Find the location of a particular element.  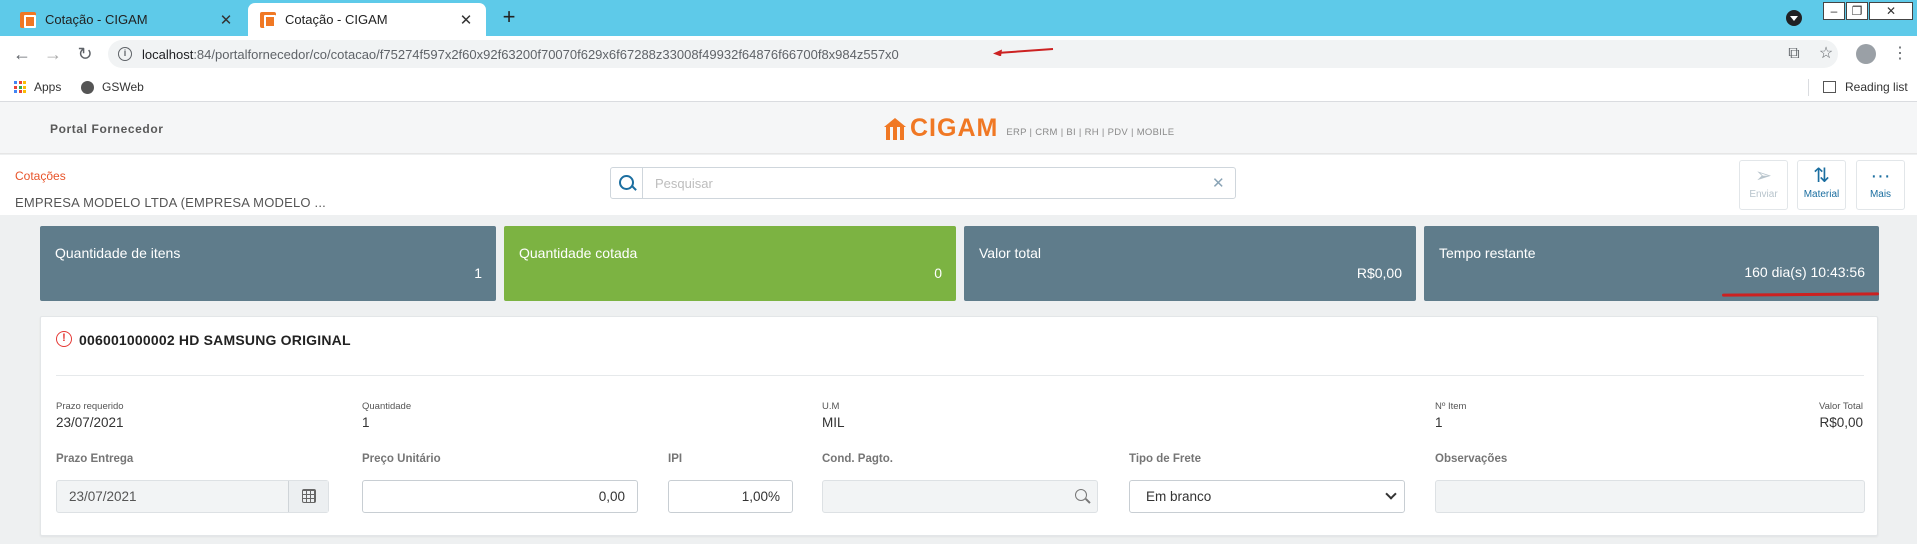

material-label: Material is located at coordinates (1821, 194).